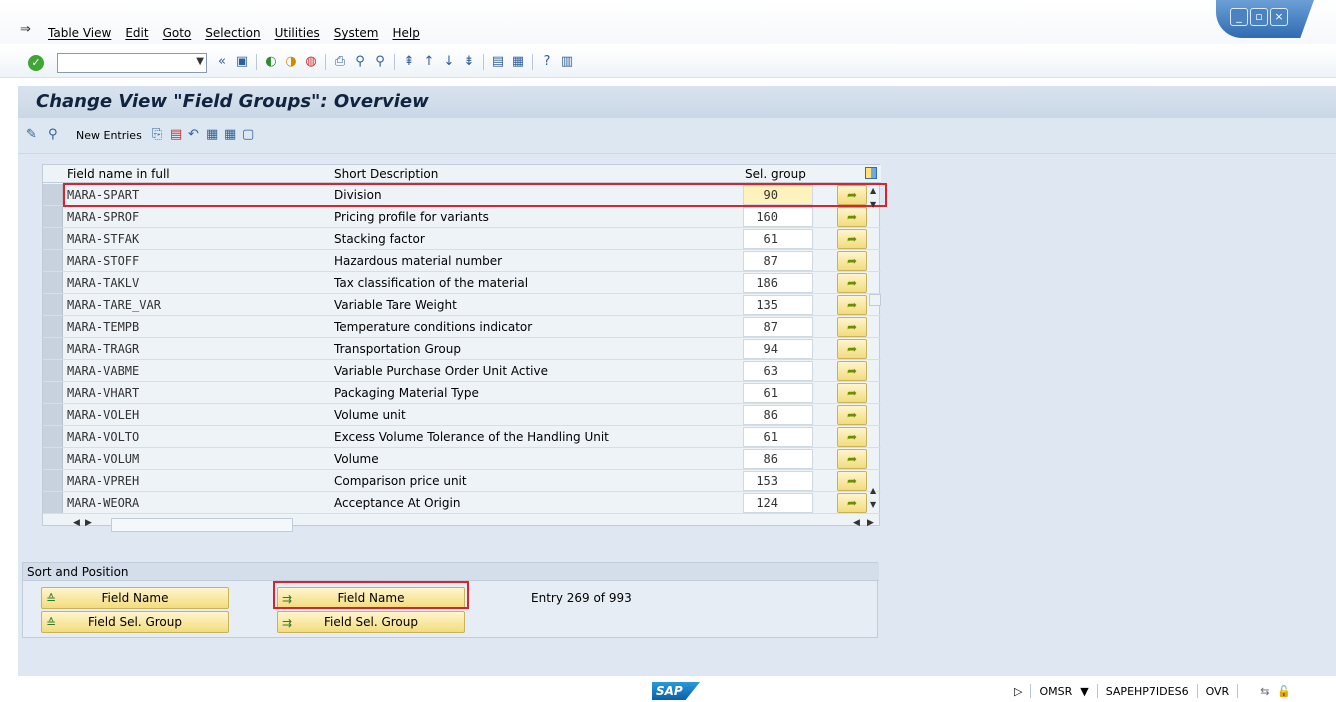 Image resolution: width=1336 pixels, height=702 pixels. Describe the element at coordinates (473, 525) in the screenshot. I see `horizontal-scrollbar: ◀ ▶ ◀ ▶` at that location.